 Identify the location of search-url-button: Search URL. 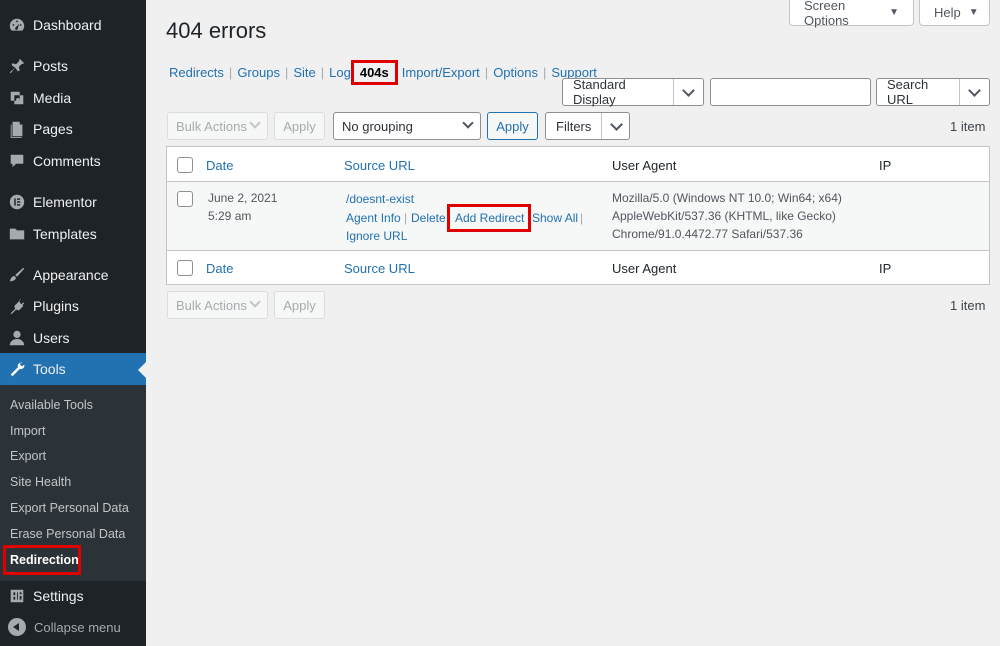
(933, 92).